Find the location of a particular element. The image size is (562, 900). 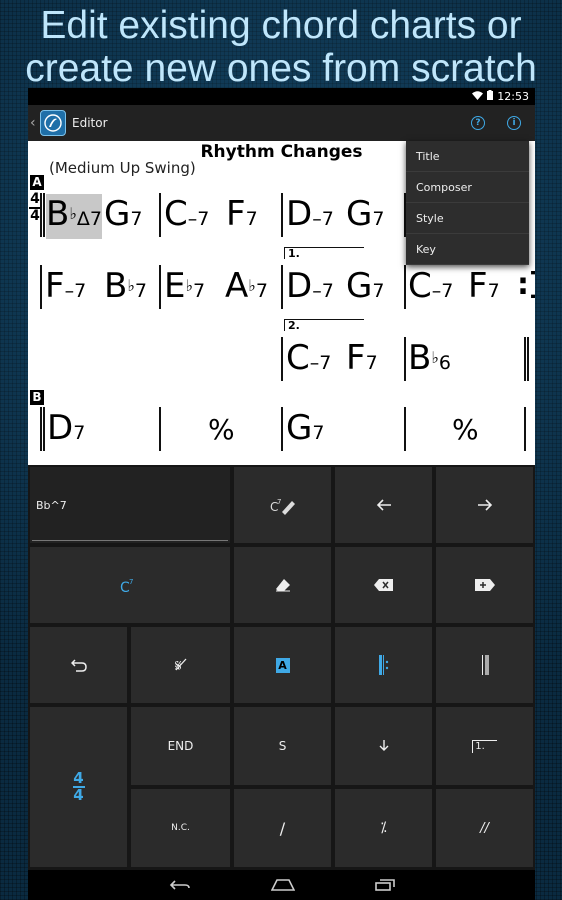

chord-r3-1: C–7 is located at coordinates (308, 360).